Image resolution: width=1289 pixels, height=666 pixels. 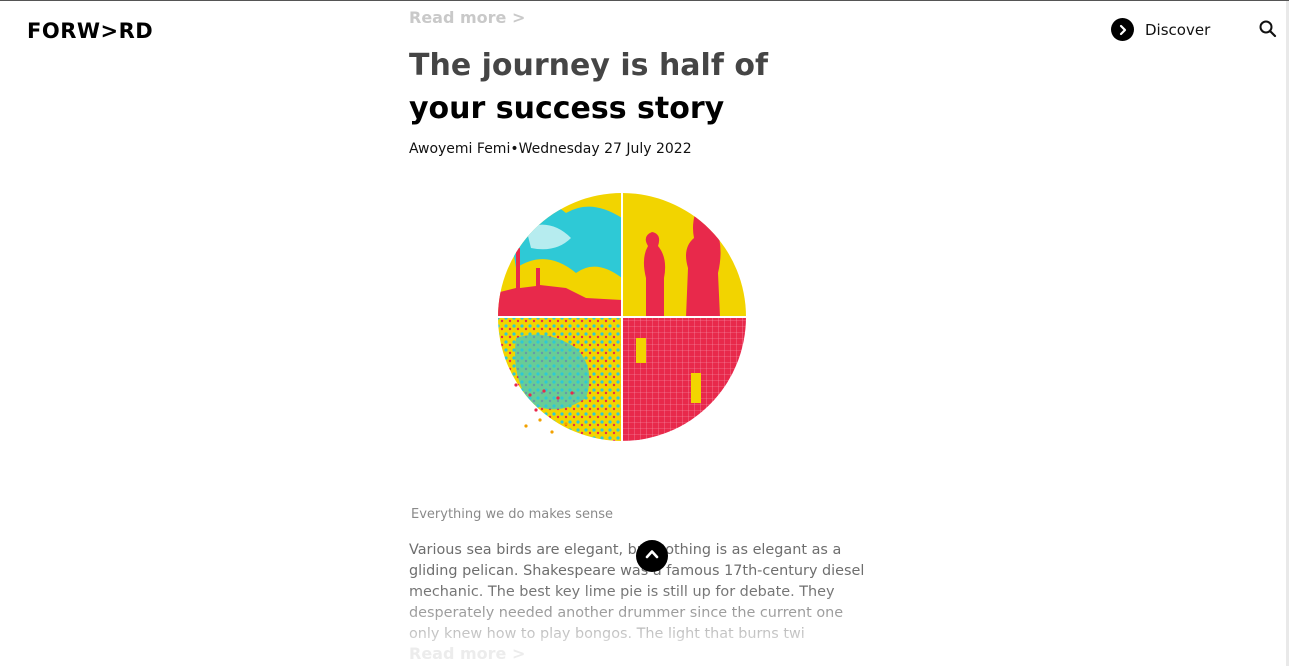 I want to click on discover-label: Discover, so click(x=1178, y=29).